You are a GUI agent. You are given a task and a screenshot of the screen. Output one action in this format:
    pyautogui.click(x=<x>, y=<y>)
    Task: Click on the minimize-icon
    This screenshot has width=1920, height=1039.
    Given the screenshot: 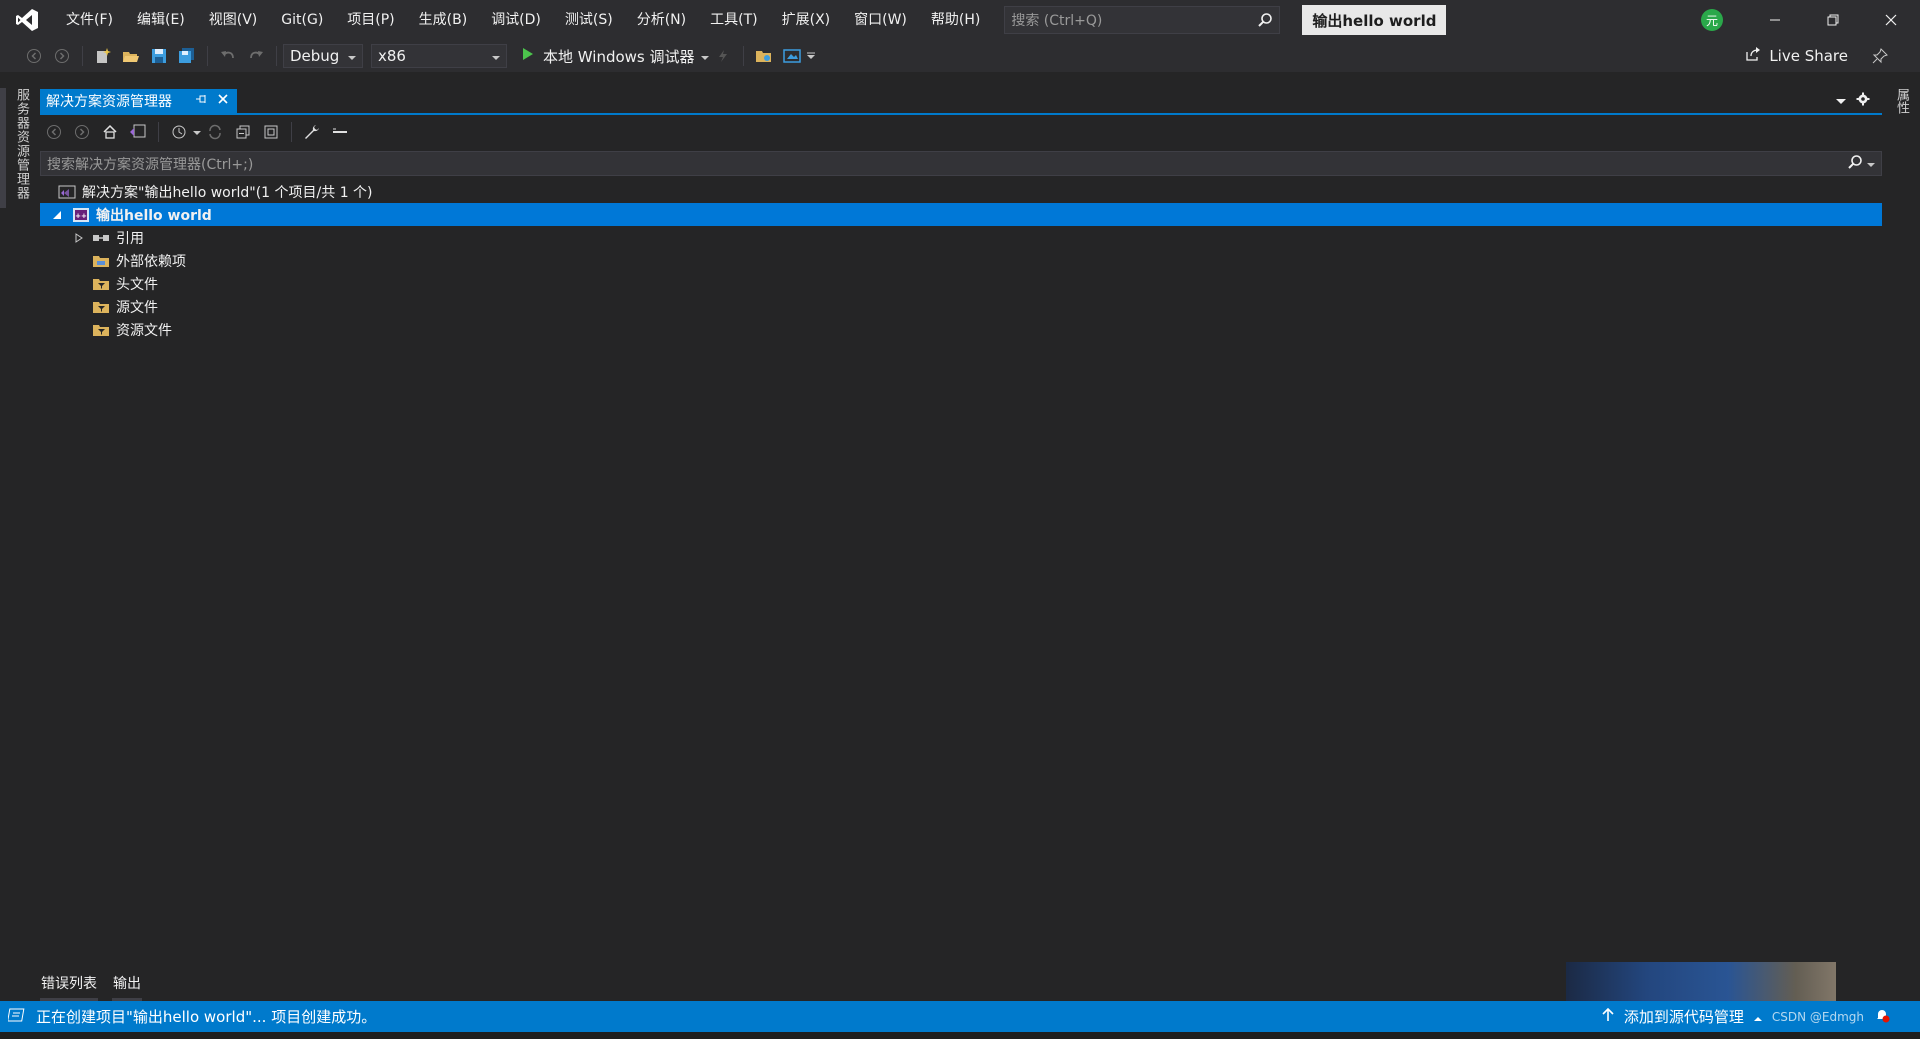 What is the action you would take?
    pyautogui.click(x=1775, y=20)
    